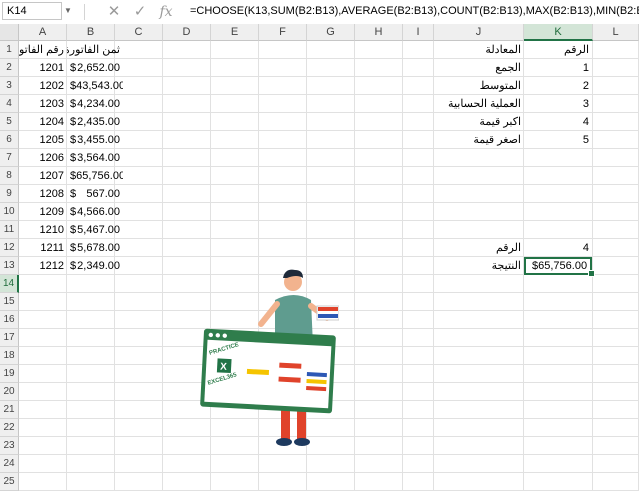  Describe the element at coordinates (9, 122) in the screenshot. I see `row-header-5: 5` at that location.